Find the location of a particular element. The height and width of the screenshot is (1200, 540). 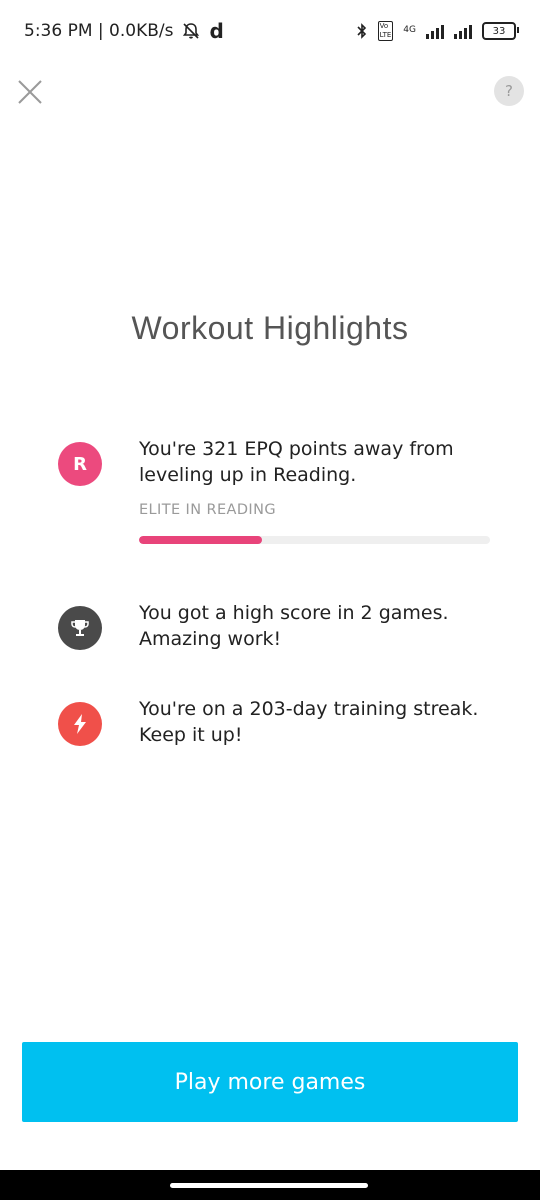

trophy-badge is located at coordinates (80, 628).